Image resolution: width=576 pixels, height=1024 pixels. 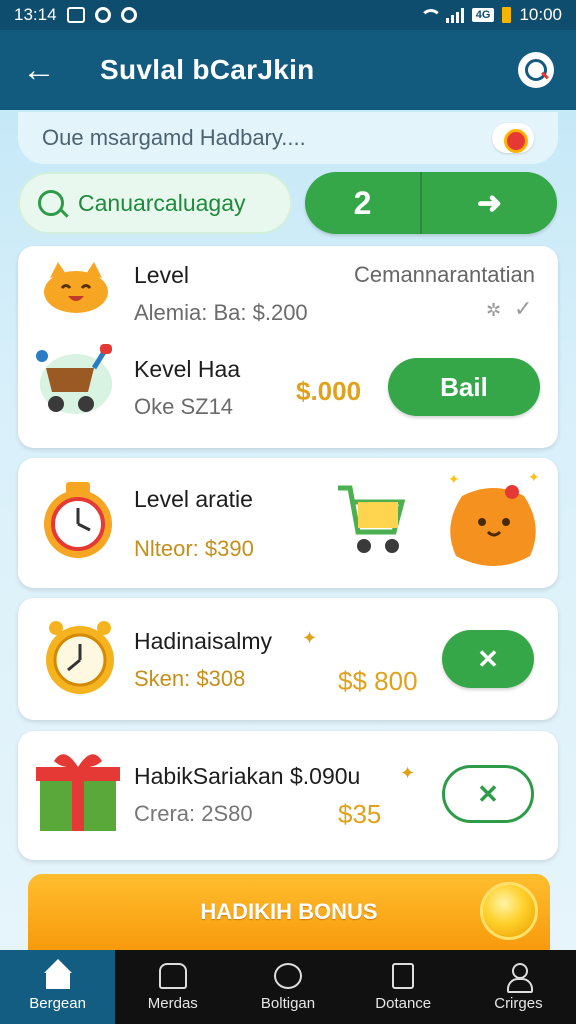 What do you see at coordinates (523, 309) in the screenshot?
I see `check-icon: ✓` at bounding box center [523, 309].